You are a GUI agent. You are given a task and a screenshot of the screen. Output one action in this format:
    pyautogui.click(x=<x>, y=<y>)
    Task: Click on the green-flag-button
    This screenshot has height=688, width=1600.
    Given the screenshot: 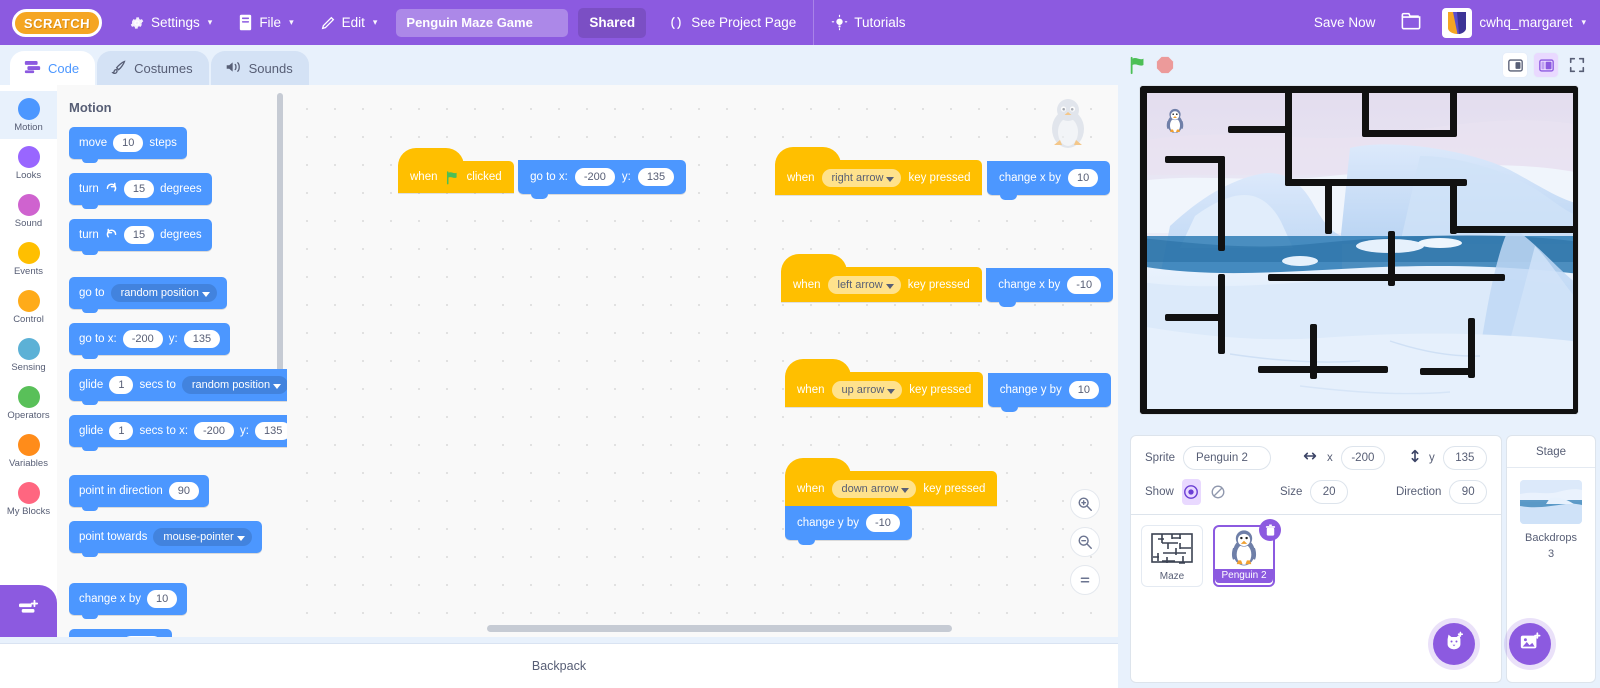 What is the action you would take?
    pyautogui.click(x=1138, y=65)
    